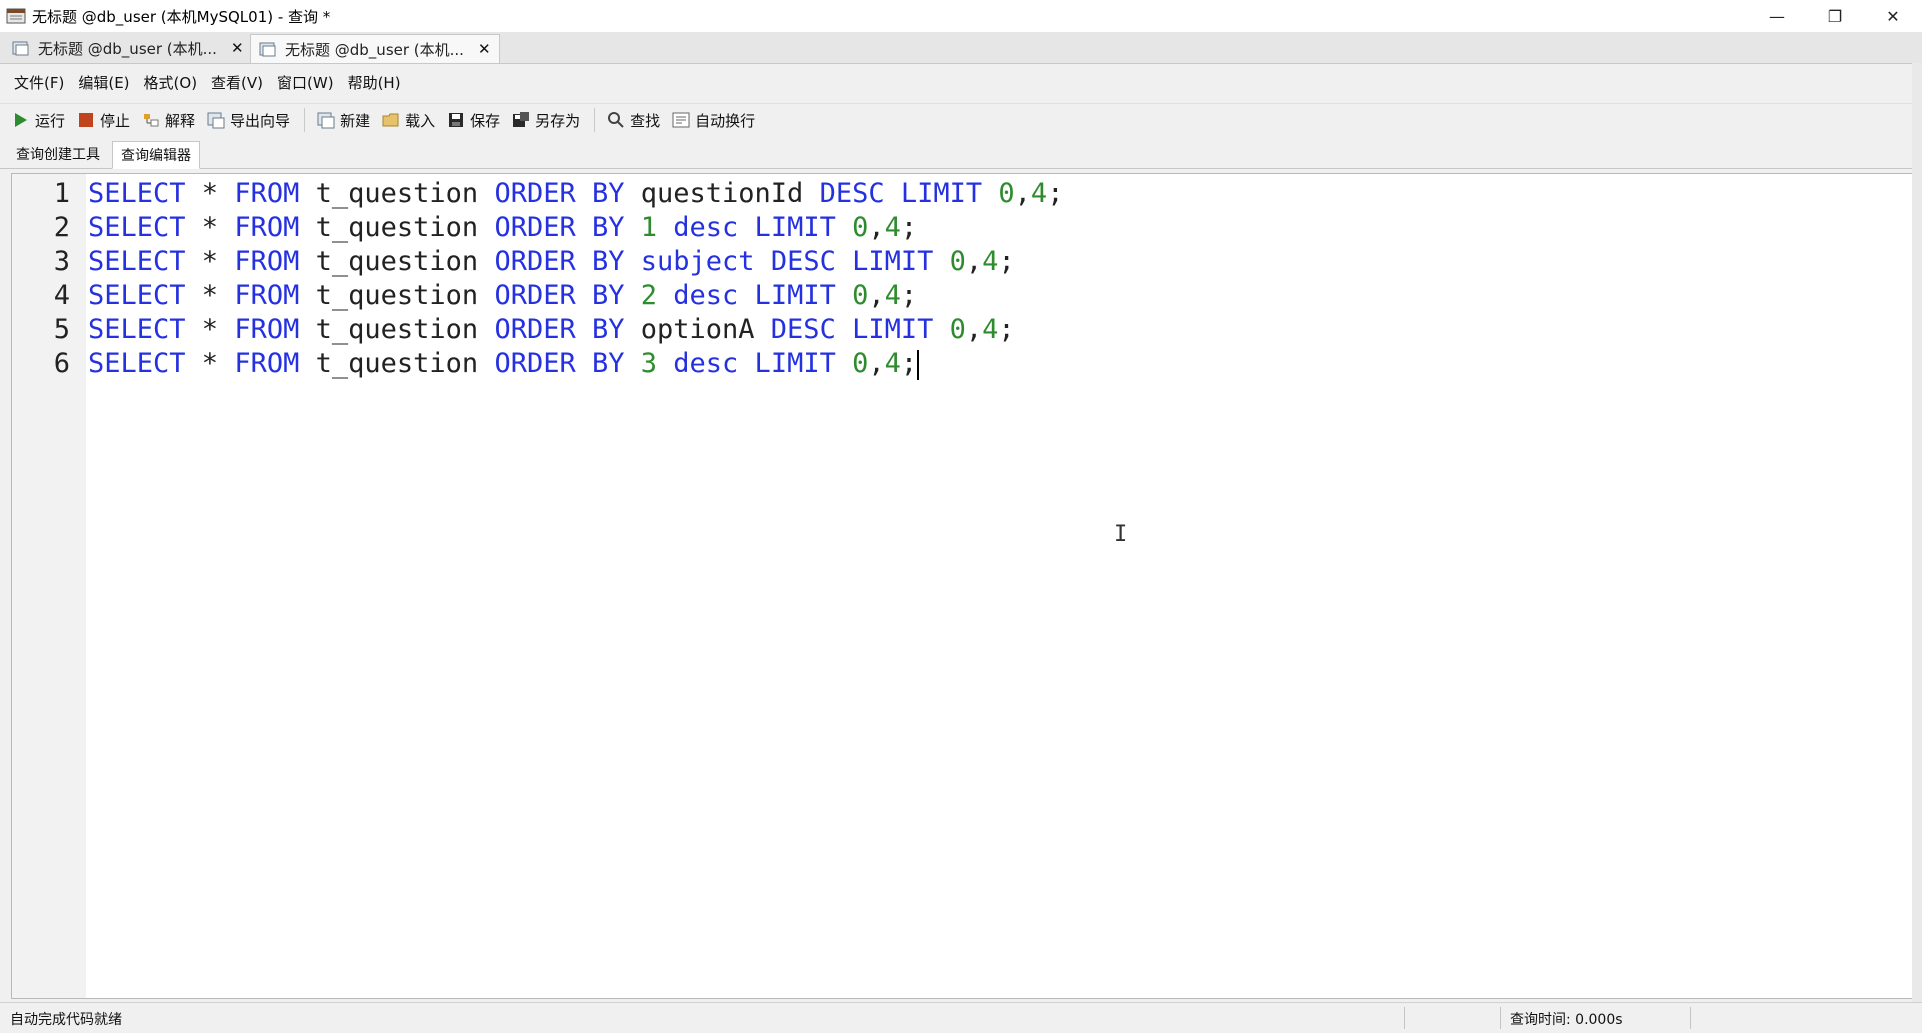  Describe the element at coordinates (390, 120) in the screenshot. I see `folder-icon` at that location.